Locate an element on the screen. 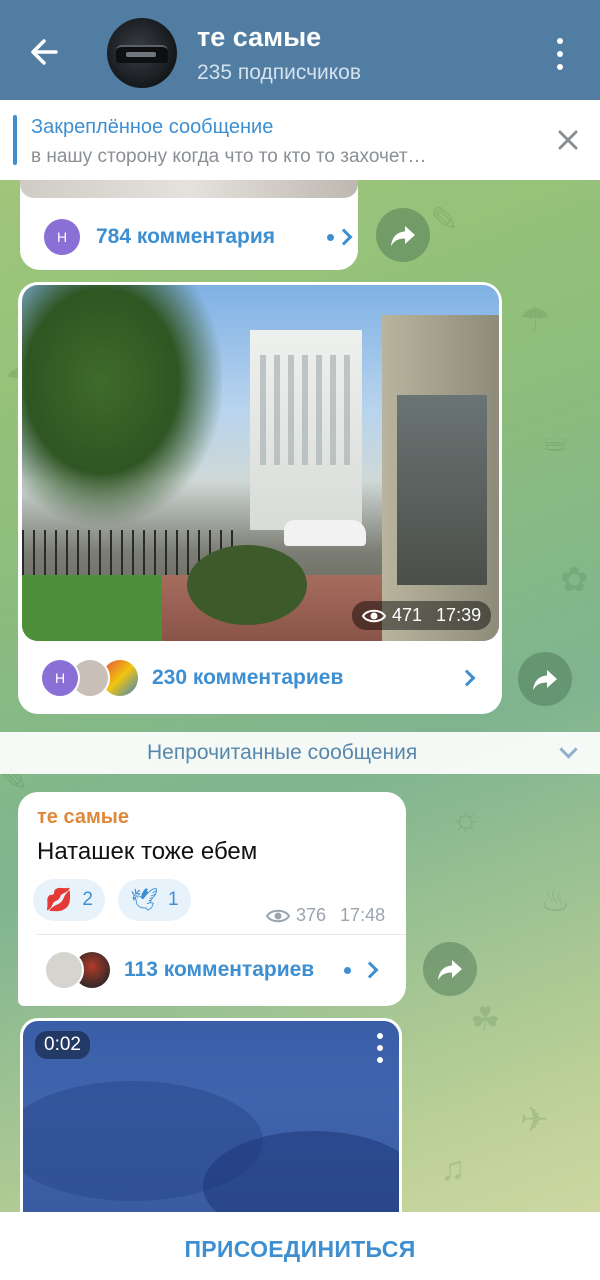 The width and height of the screenshot is (600, 1280). comments-count: 113 комментариев is located at coordinates (219, 969).